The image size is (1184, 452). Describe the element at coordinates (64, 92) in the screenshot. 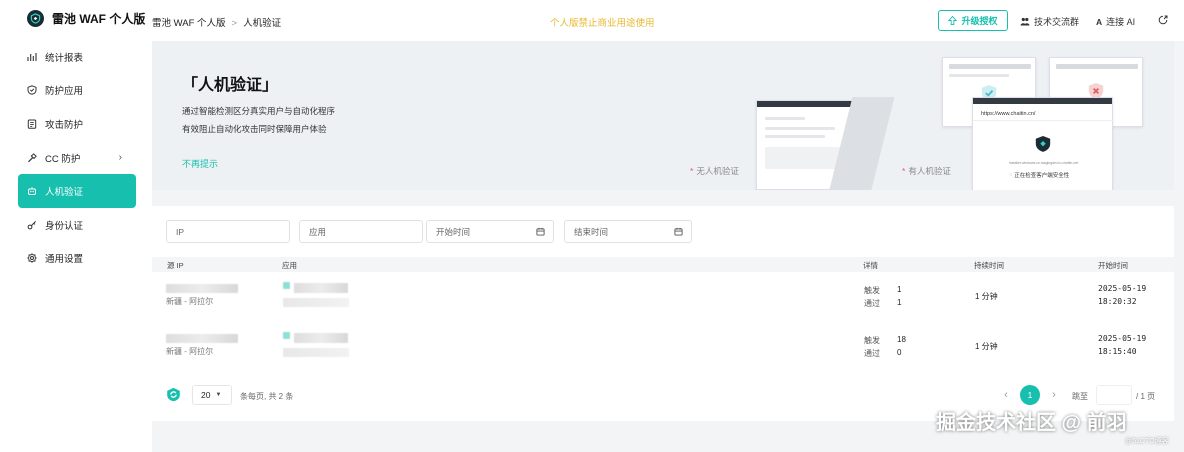

I see `sidebar-item-label: 防护应用` at that location.